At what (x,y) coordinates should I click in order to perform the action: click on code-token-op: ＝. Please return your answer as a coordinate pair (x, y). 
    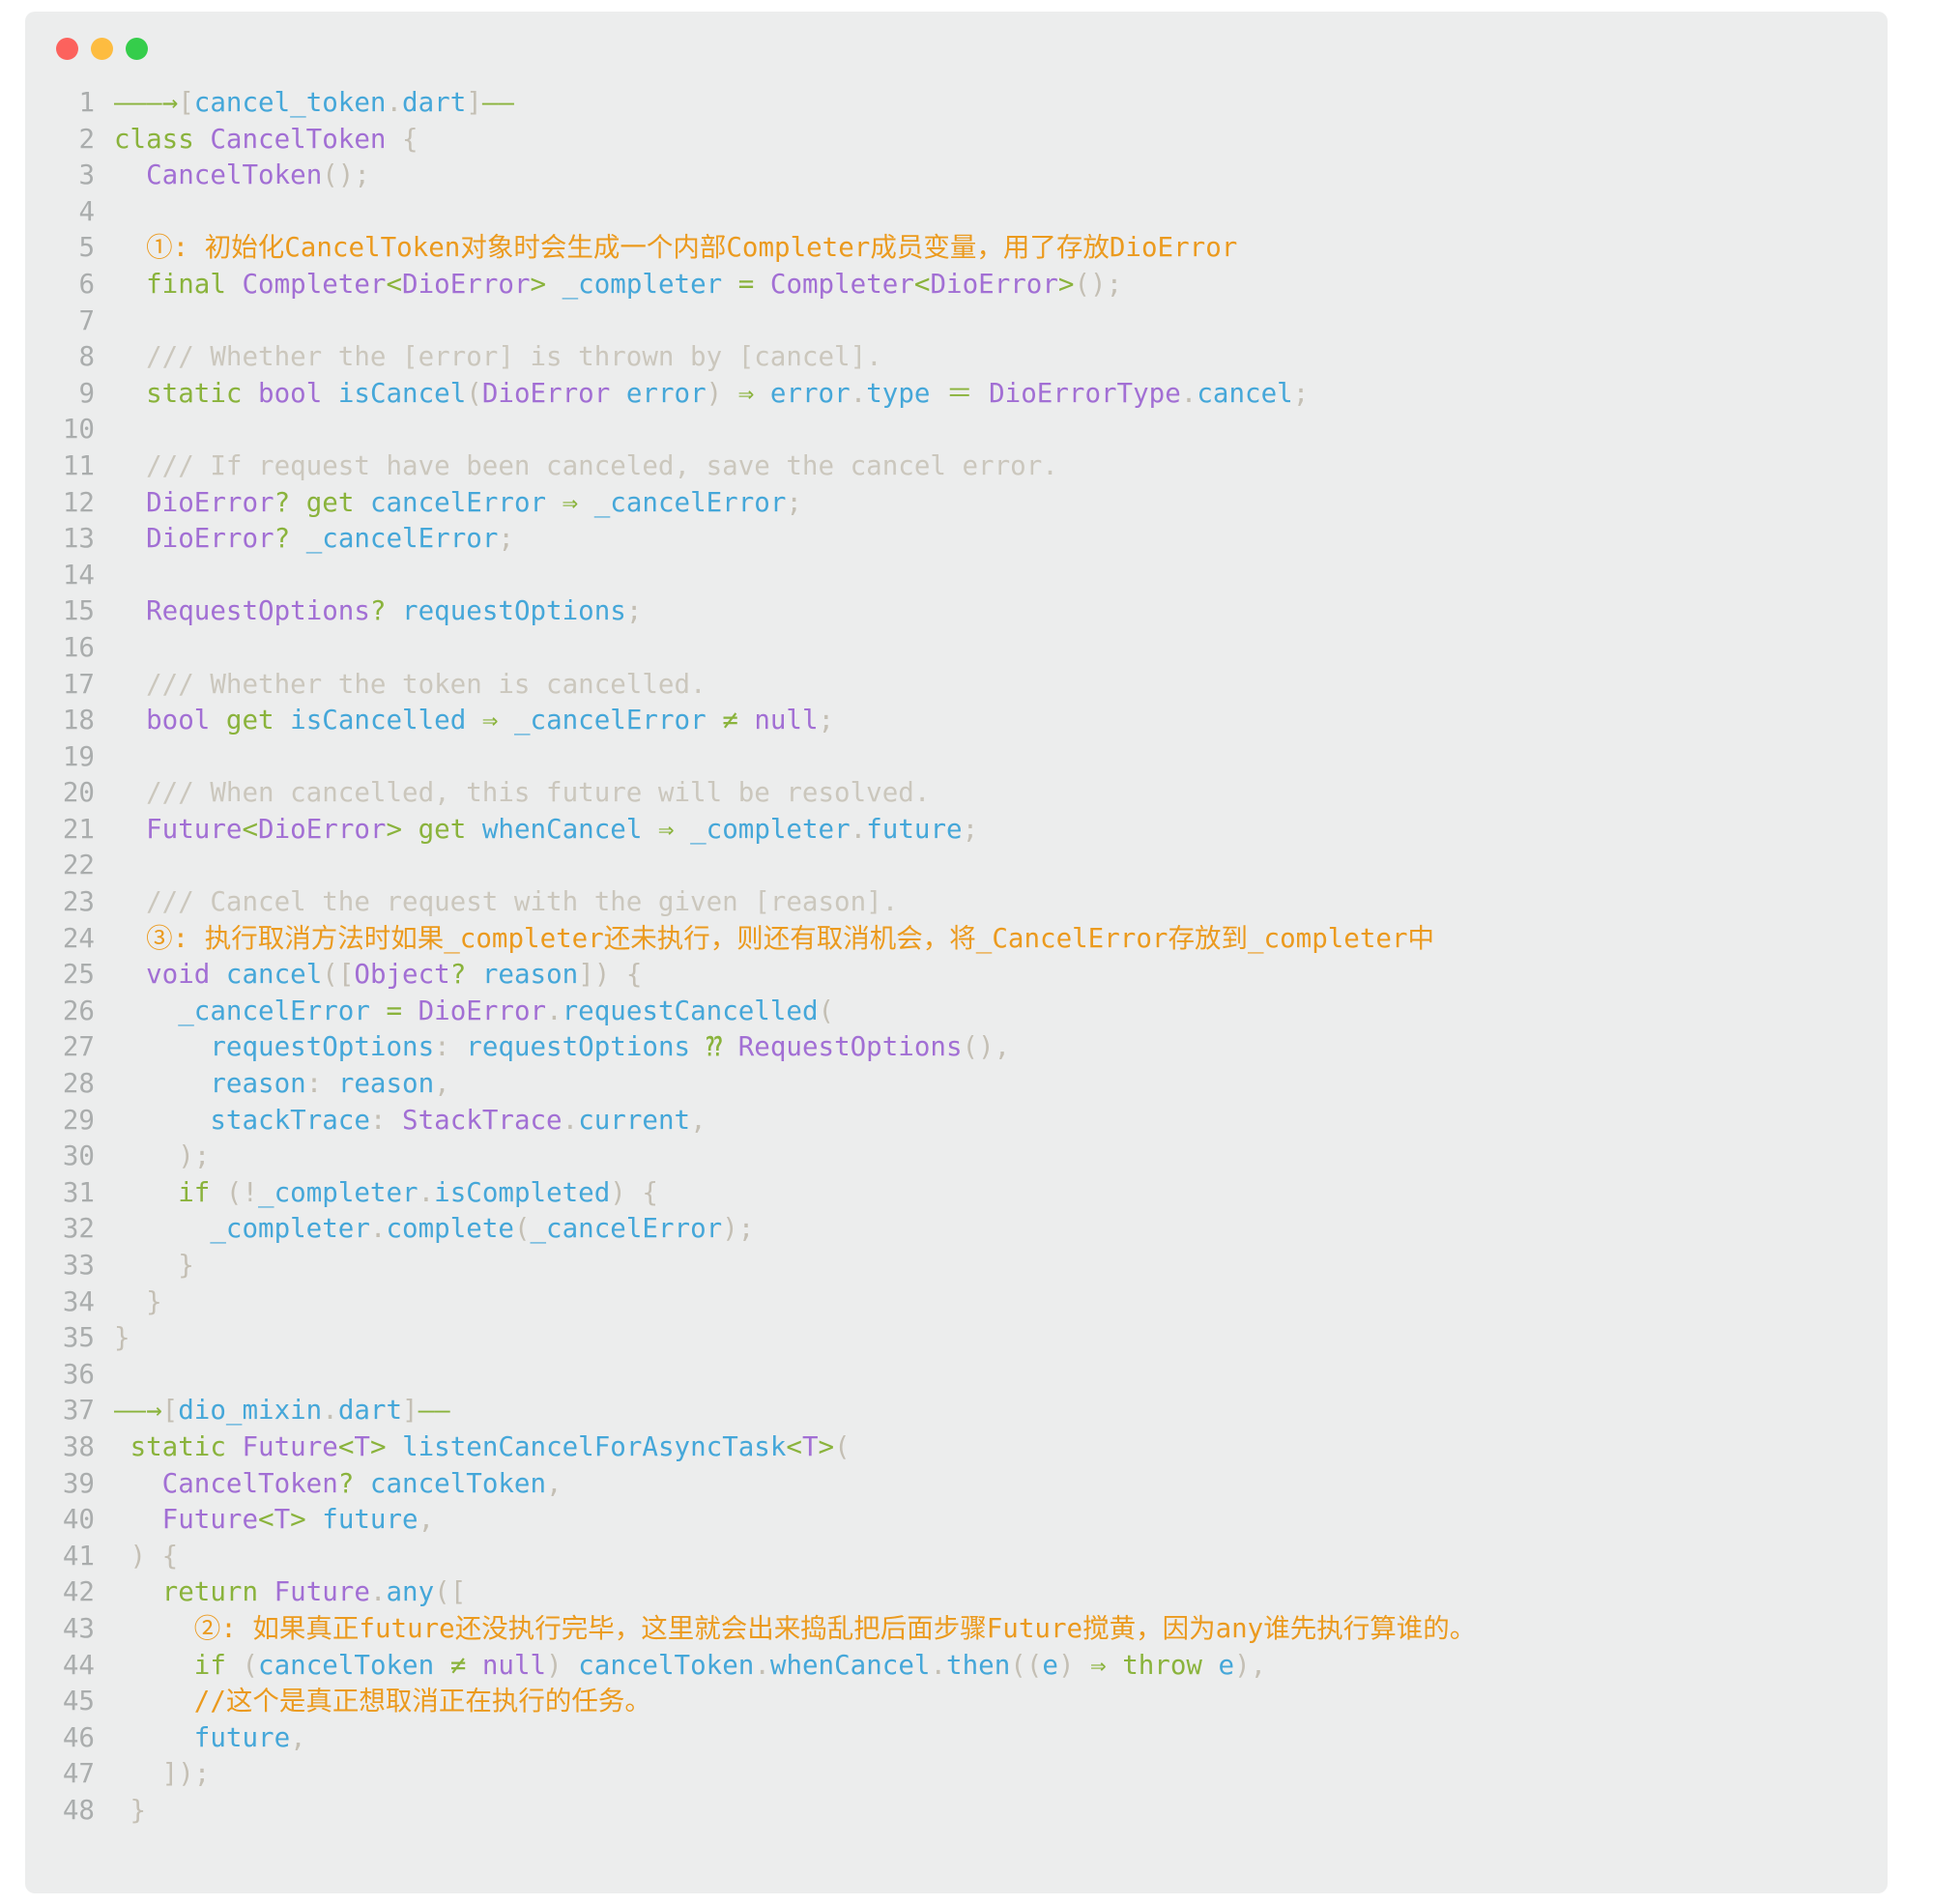
    Looking at the image, I should click on (960, 393).